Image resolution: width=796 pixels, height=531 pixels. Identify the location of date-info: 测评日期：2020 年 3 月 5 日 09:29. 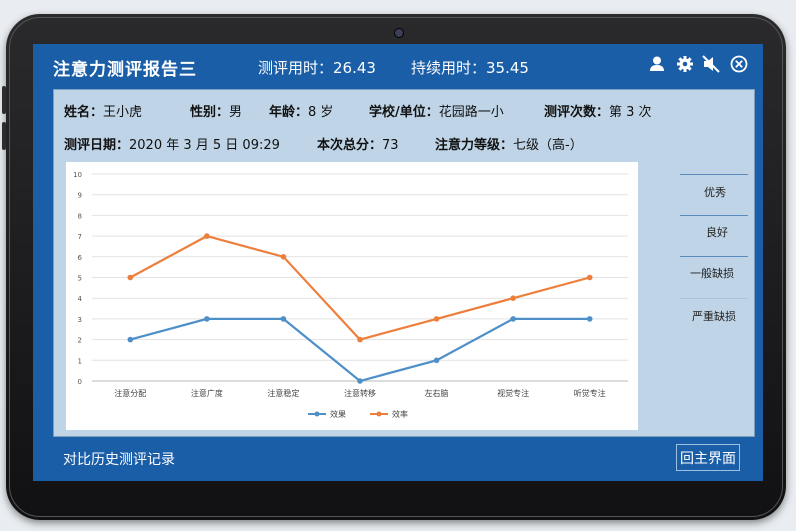
(172, 143).